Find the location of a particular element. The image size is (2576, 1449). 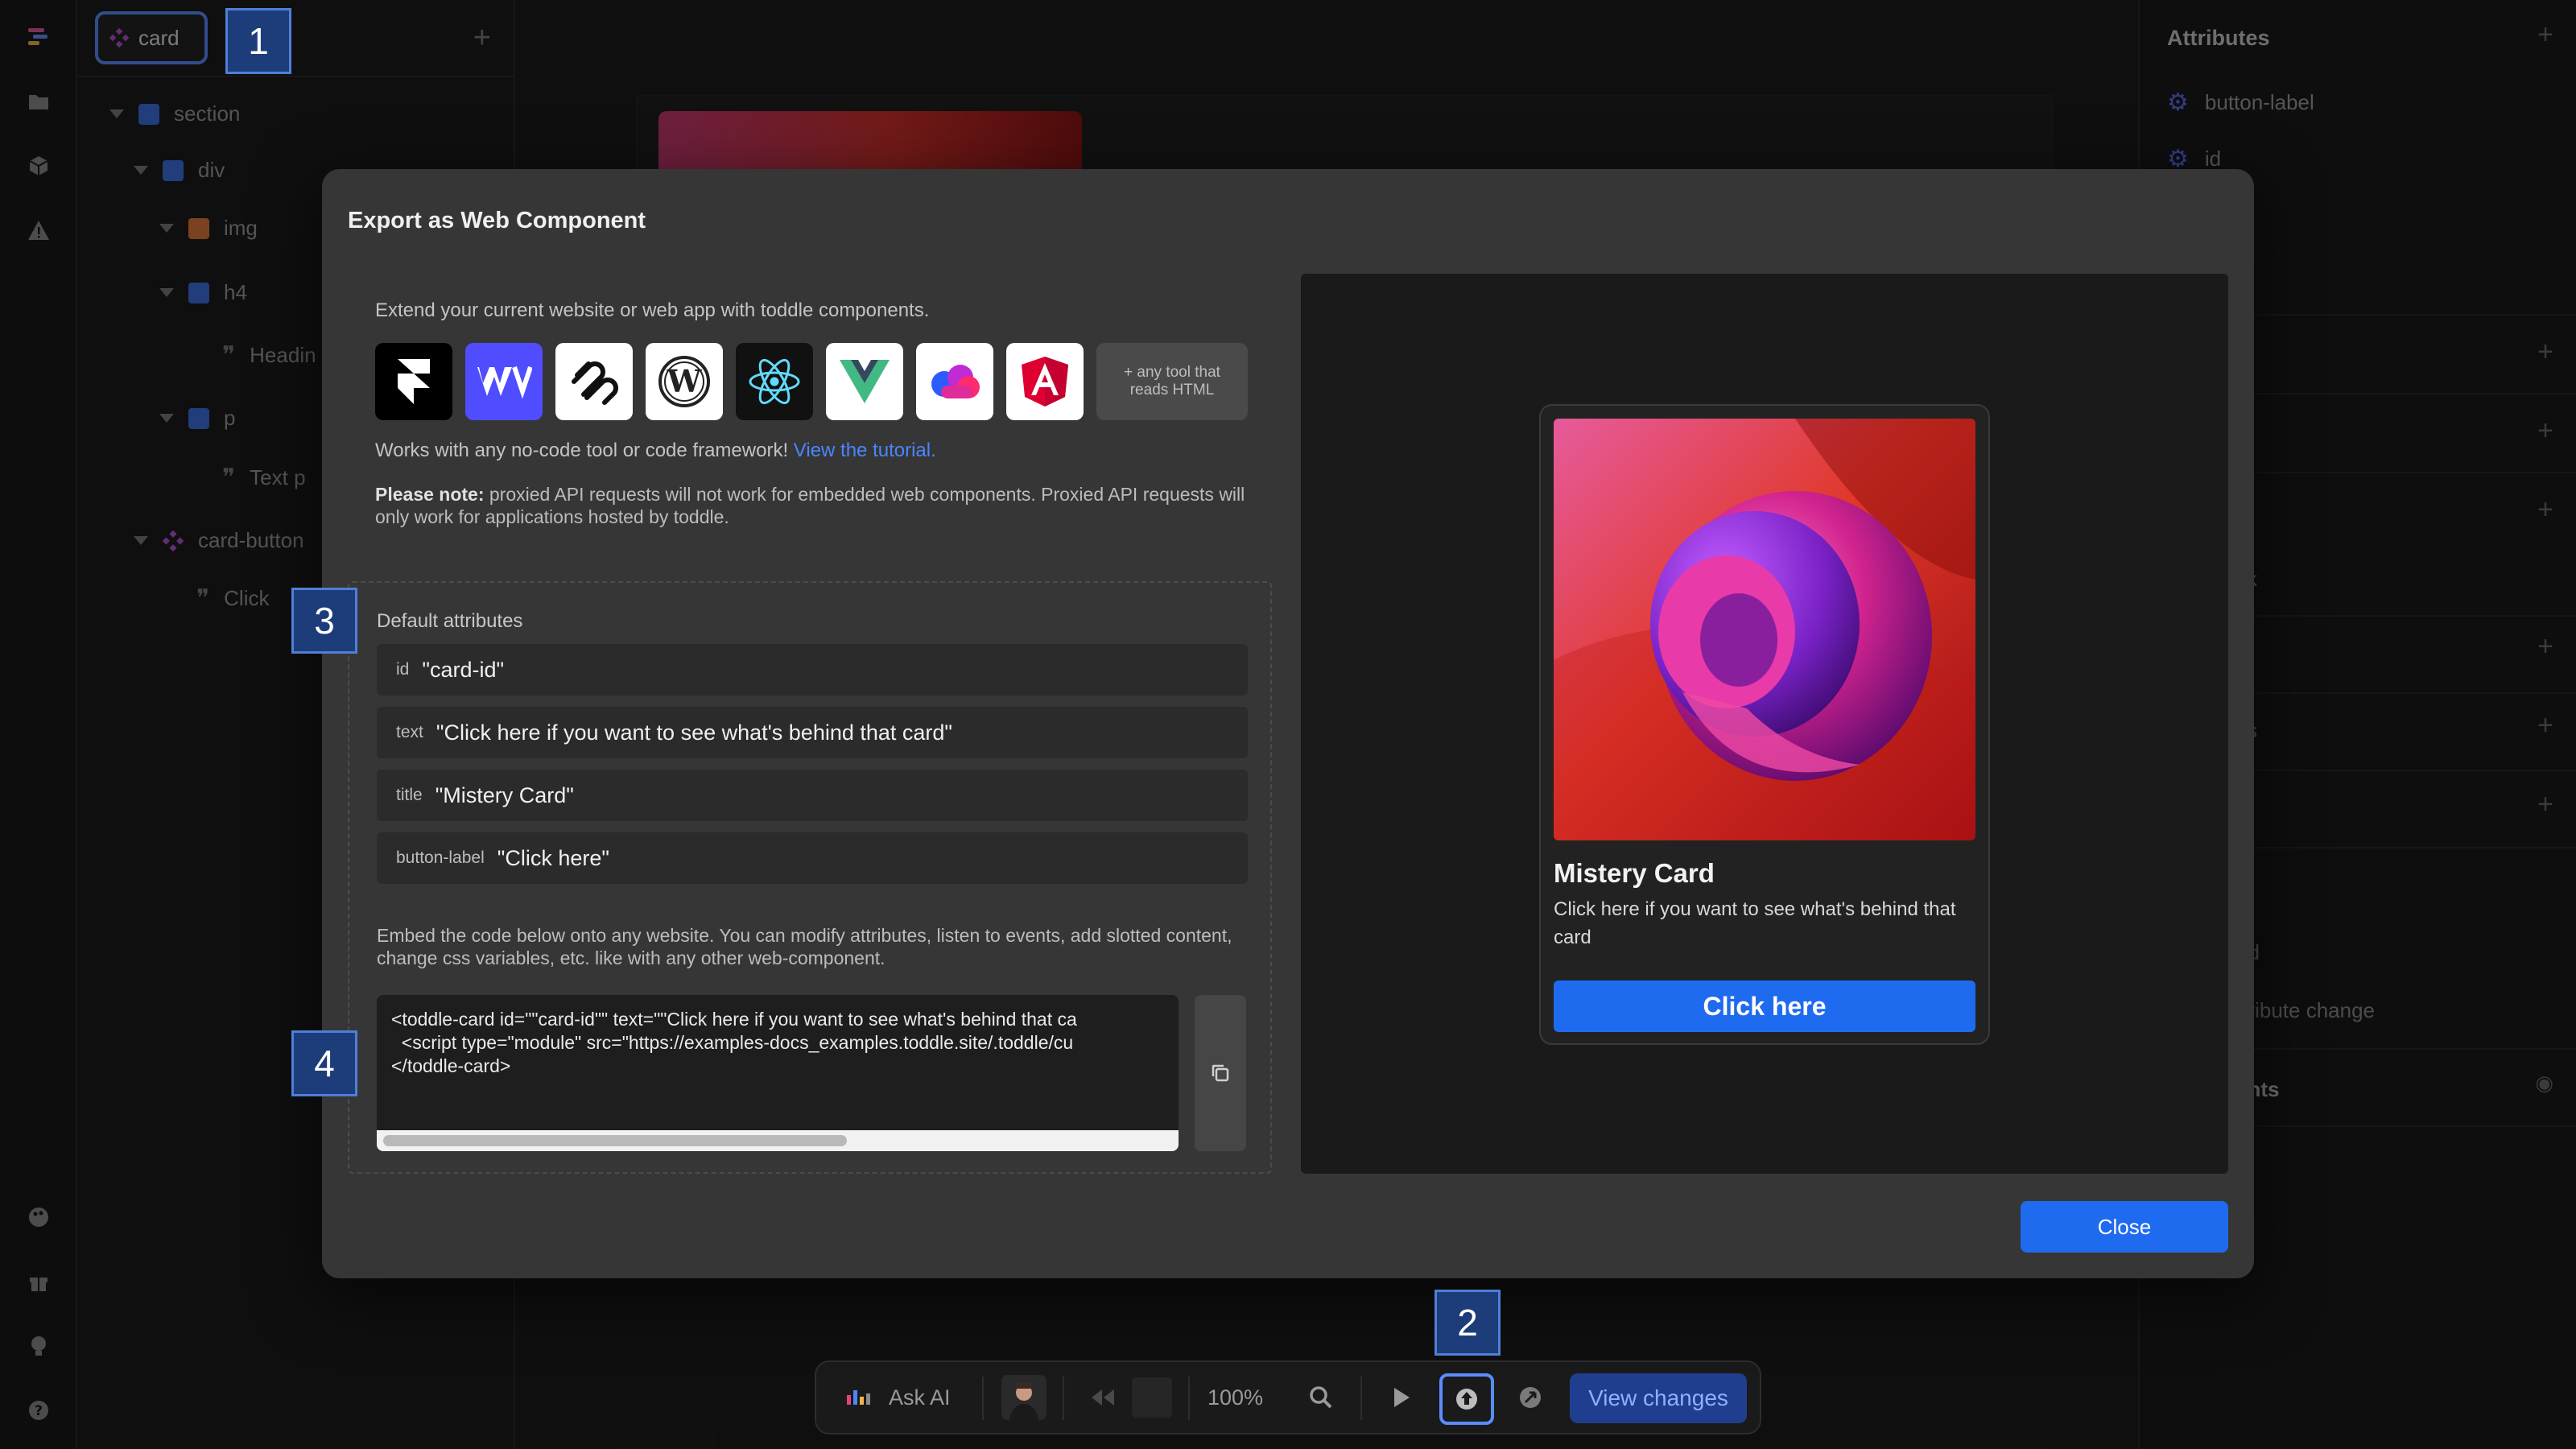

ask-ai-label: Ask AI is located at coordinates (920, 1397).